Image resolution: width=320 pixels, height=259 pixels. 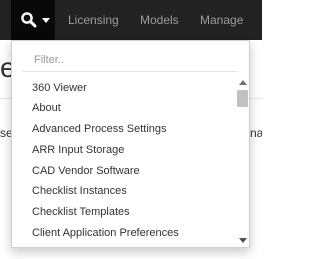 What do you see at coordinates (221, 20) in the screenshot?
I see `nav-manage: Manage` at bounding box center [221, 20].